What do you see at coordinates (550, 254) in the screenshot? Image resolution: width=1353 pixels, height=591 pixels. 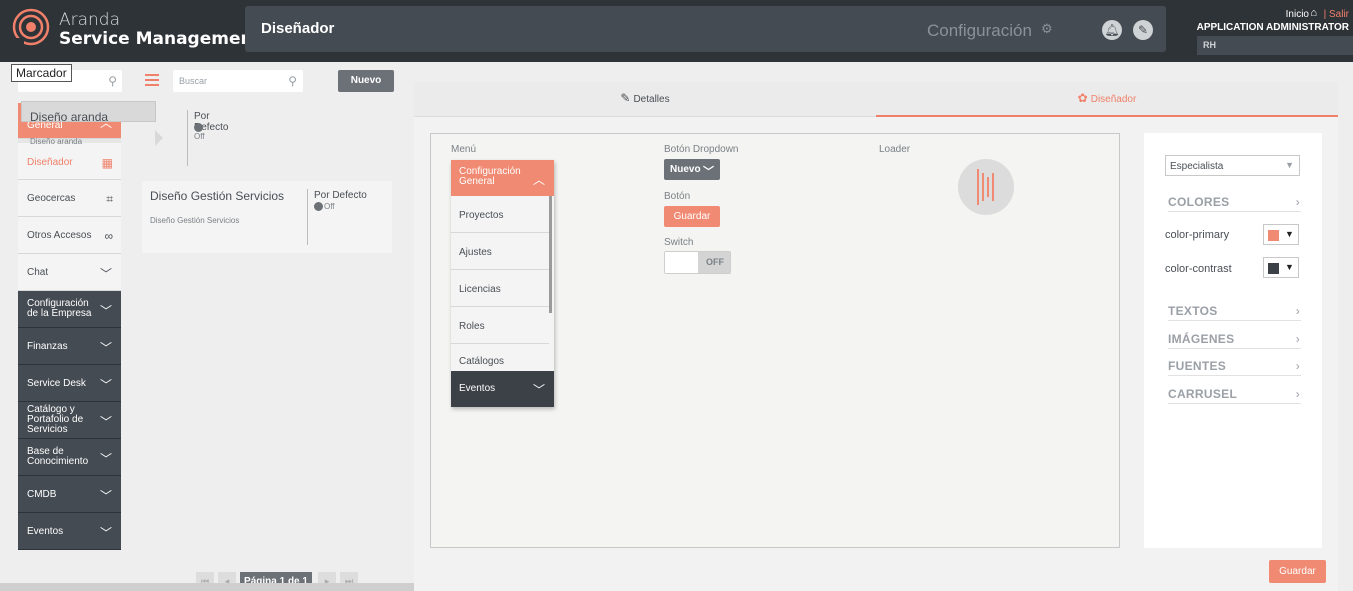 I see `preview-menu-scrollbar` at bounding box center [550, 254].